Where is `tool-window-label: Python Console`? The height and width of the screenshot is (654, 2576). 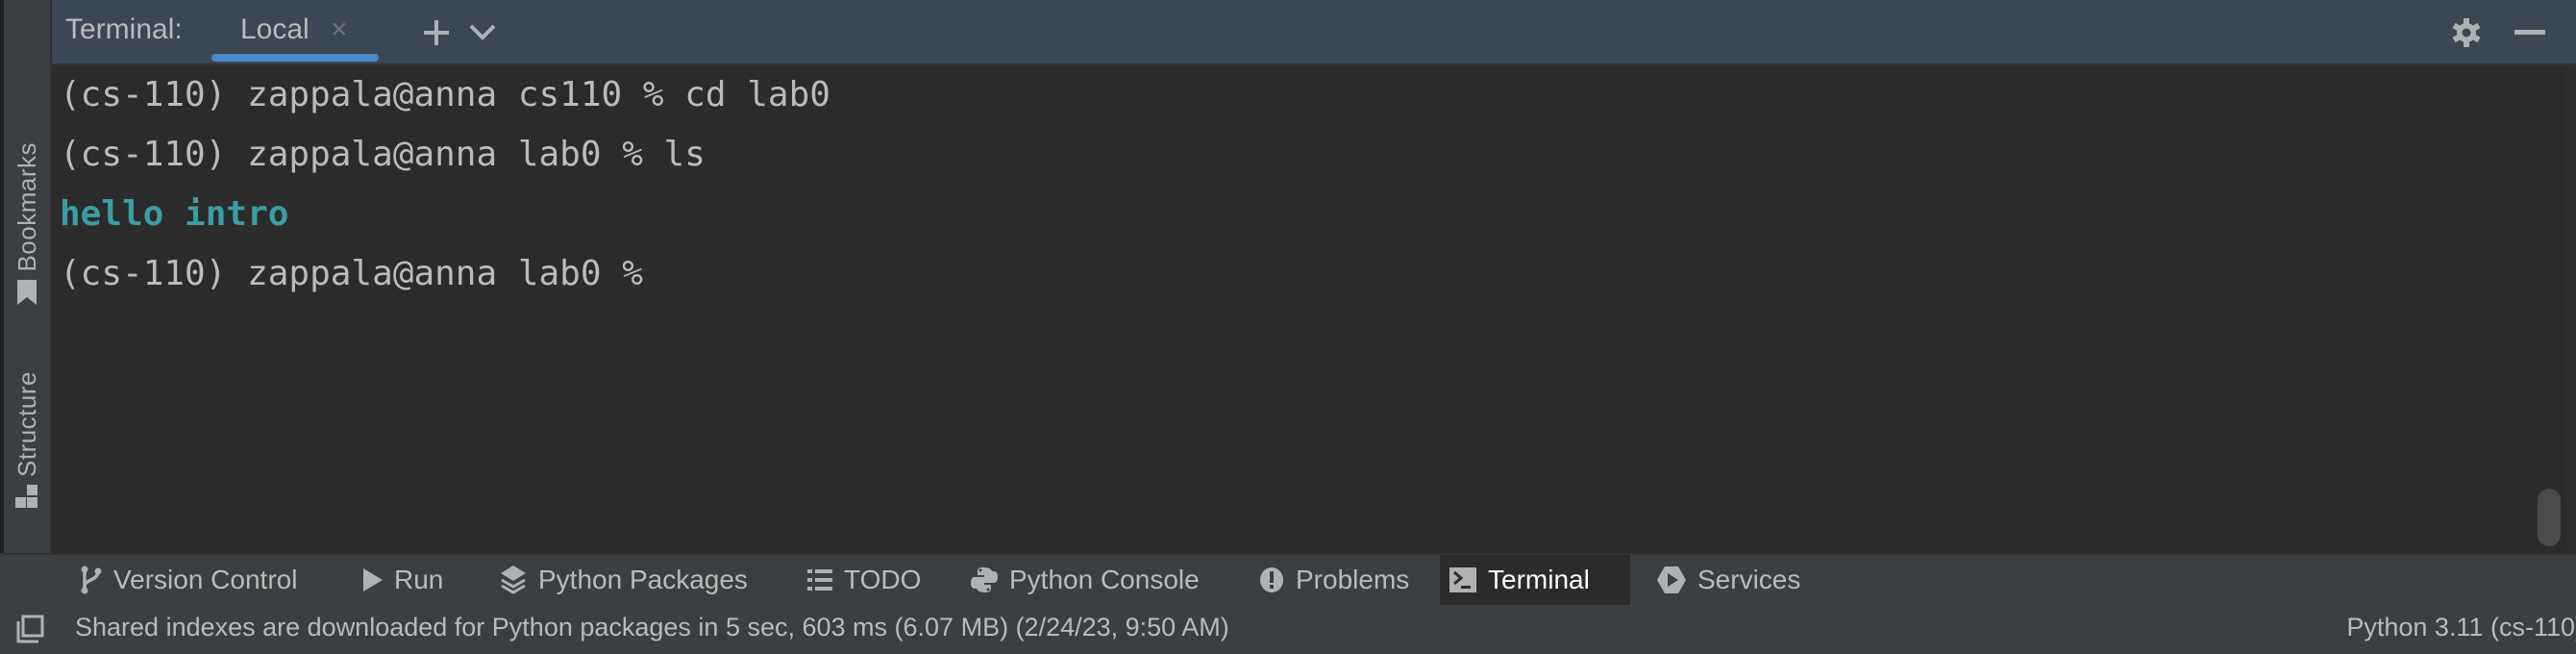
tool-window-label: Python Console is located at coordinates (1104, 579).